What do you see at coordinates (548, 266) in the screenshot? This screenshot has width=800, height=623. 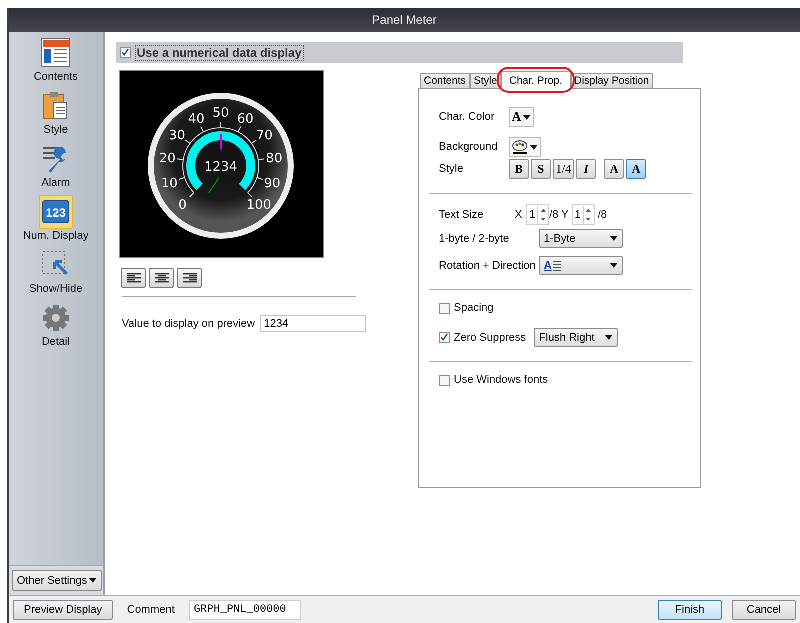 I see `rotation-glyph: A` at bounding box center [548, 266].